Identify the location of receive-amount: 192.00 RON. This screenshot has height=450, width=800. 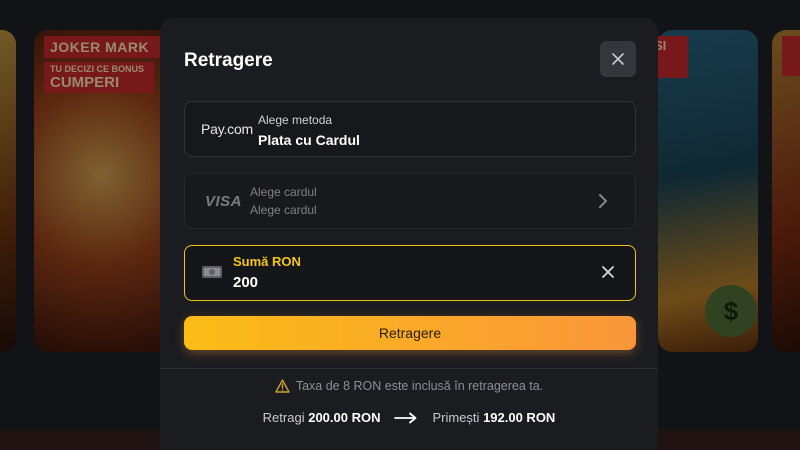
(519, 417).